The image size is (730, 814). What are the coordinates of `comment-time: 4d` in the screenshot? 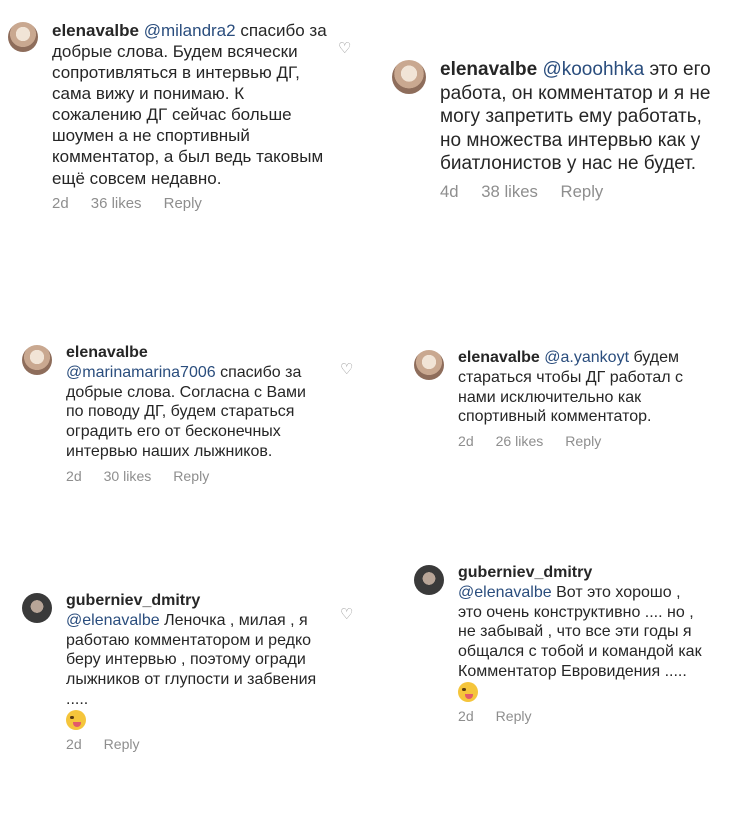 It's located at (449, 191).